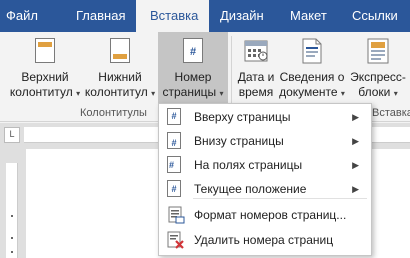  What do you see at coordinates (375, 16) in the screenshot?
I see `tab-references: Ссылки` at bounding box center [375, 16].